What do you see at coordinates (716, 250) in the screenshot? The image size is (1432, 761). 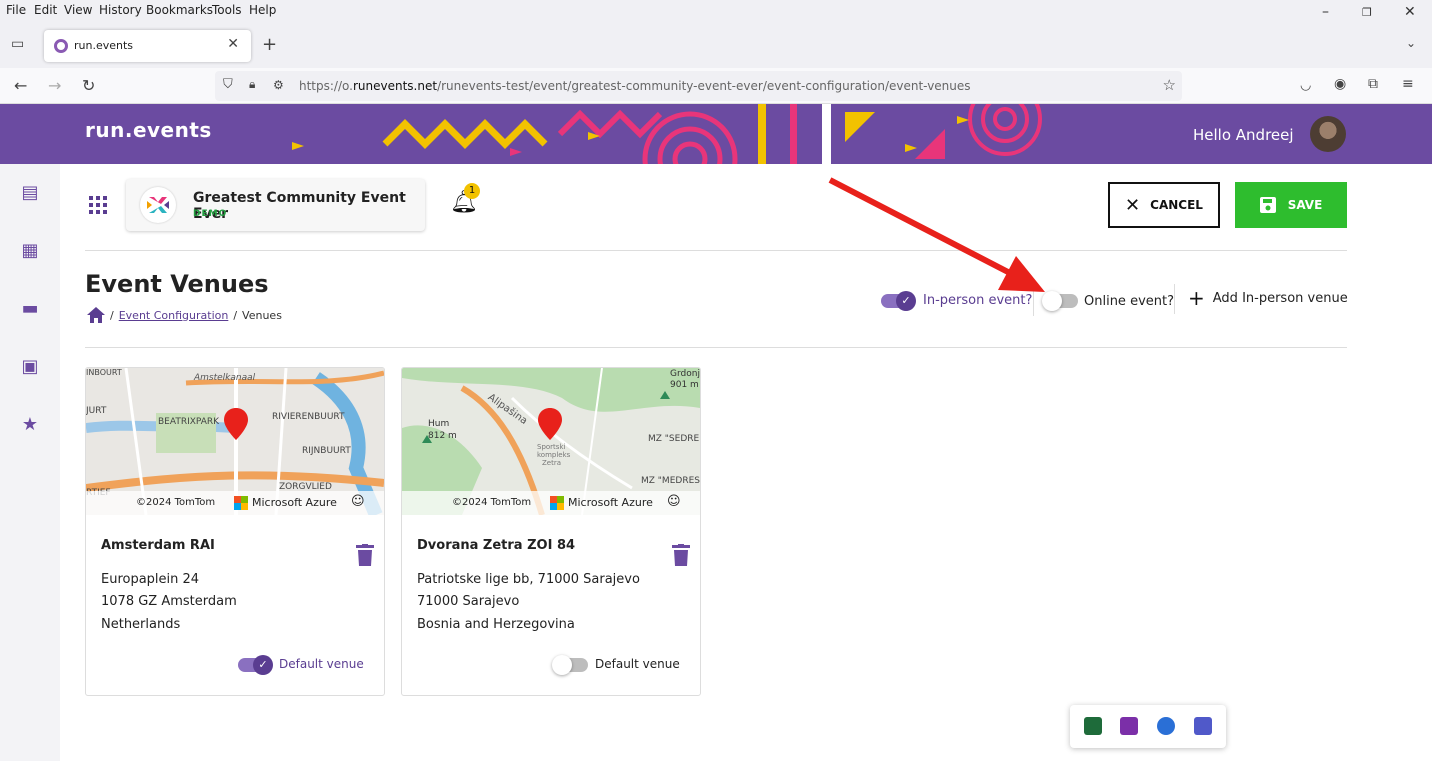 I see `header-divider` at bounding box center [716, 250].